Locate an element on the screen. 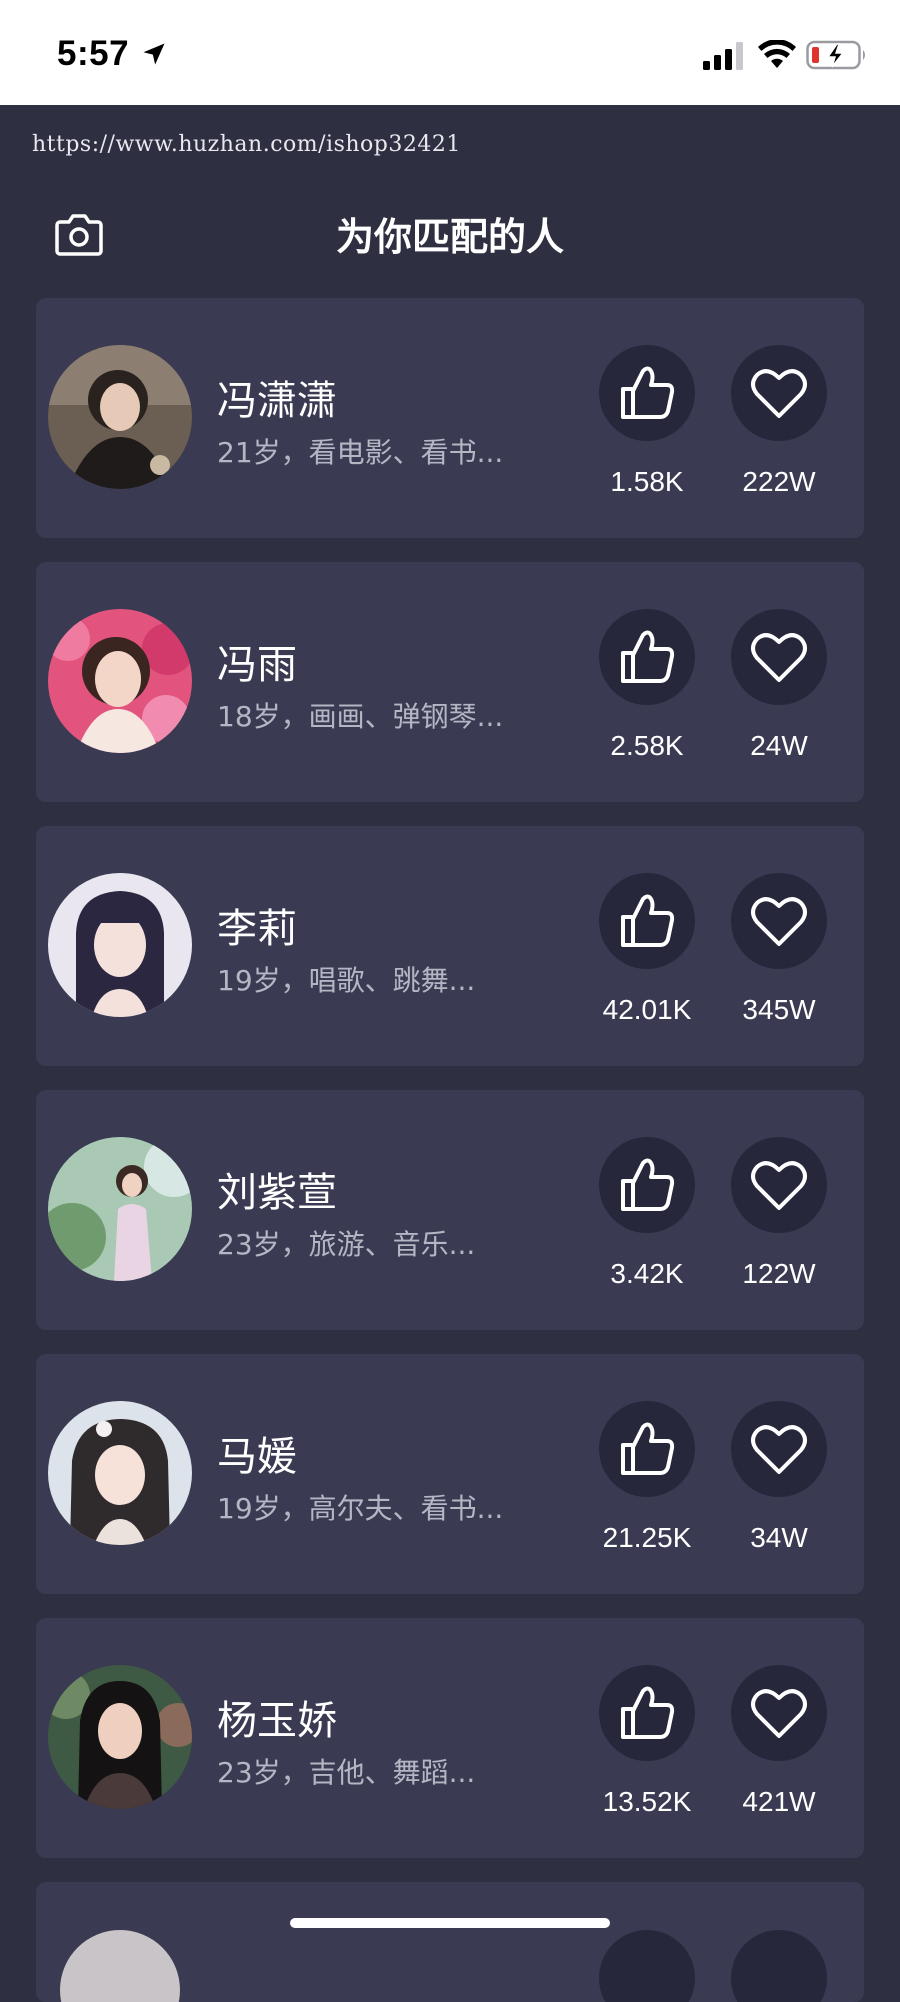 Image resolution: width=900 pixels, height=2002 pixels. favorite-count: 345W is located at coordinates (779, 1009).